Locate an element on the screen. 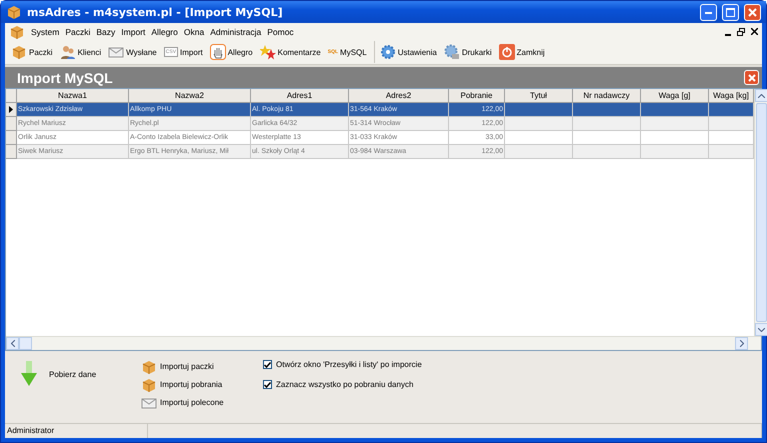  scroll-thumb is located at coordinates (25, 343).